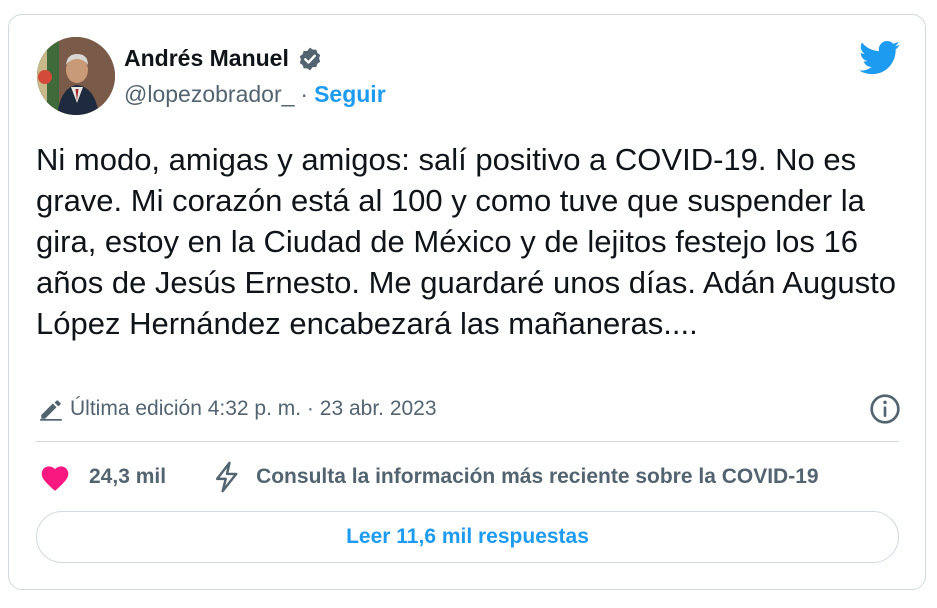 The width and height of the screenshot is (937, 608). What do you see at coordinates (467, 537) in the screenshot?
I see `read-replies-button: Leer 11,6 mil respuestas` at bounding box center [467, 537].